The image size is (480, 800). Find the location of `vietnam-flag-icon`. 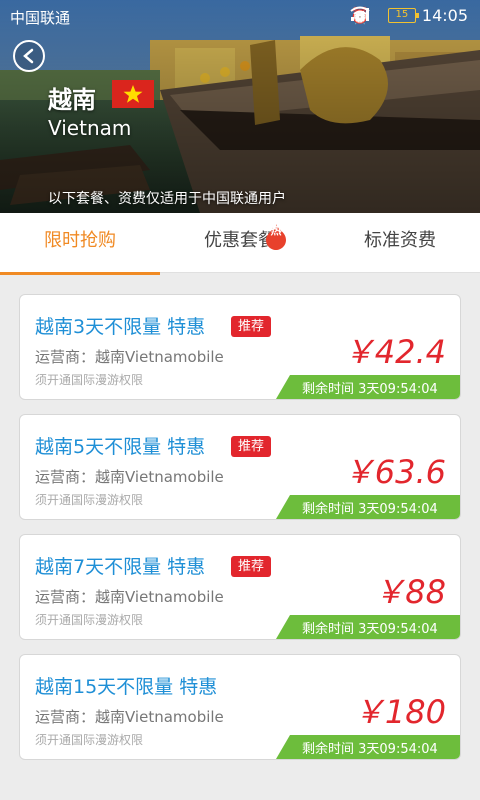

vietnam-flag-icon is located at coordinates (133, 94).